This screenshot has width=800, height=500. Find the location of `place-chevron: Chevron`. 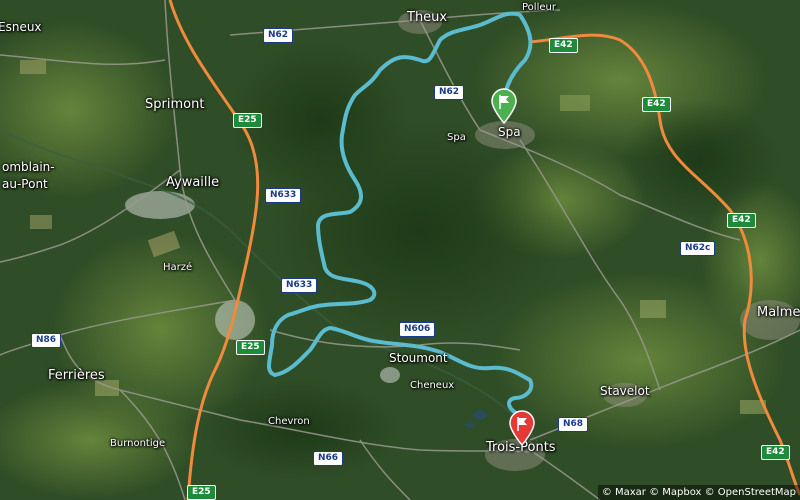

place-chevron: Chevron is located at coordinates (289, 421).